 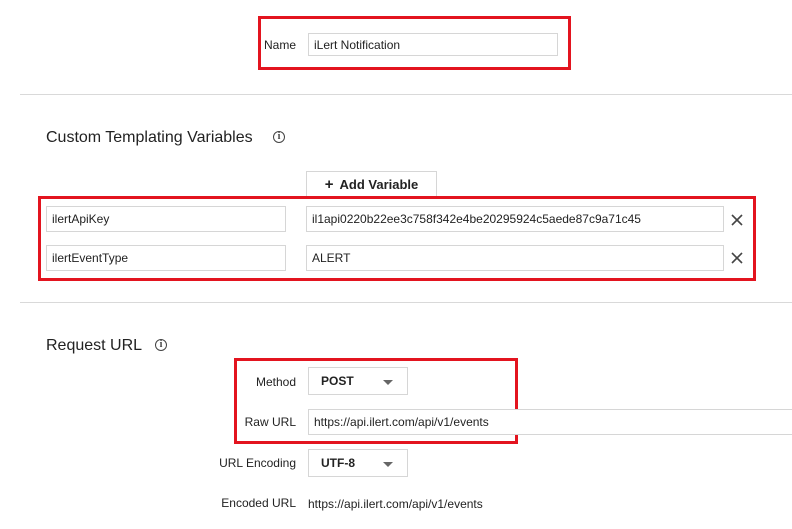 What do you see at coordinates (358, 463) in the screenshot?
I see `url-encoding-select: UTF-8` at bounding box center [358, 463].